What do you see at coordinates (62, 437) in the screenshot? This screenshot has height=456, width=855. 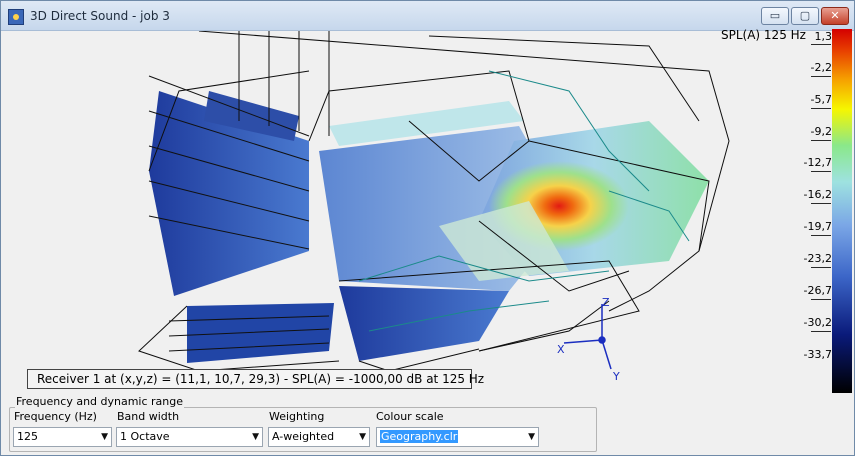 I see `frequency-select: 125 ▼` at bounding box center [62, 437].